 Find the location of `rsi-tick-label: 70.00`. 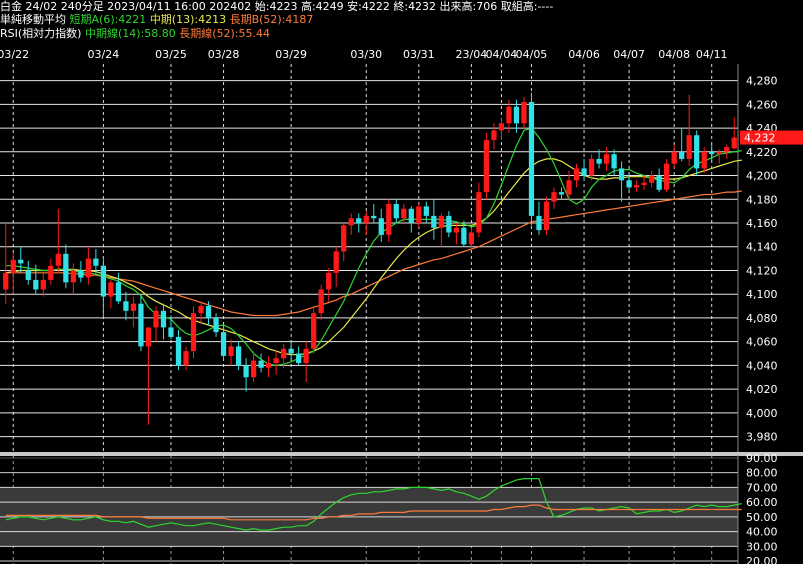

rsi-tick-label: 70.00 is located at coordinates (762, 487).